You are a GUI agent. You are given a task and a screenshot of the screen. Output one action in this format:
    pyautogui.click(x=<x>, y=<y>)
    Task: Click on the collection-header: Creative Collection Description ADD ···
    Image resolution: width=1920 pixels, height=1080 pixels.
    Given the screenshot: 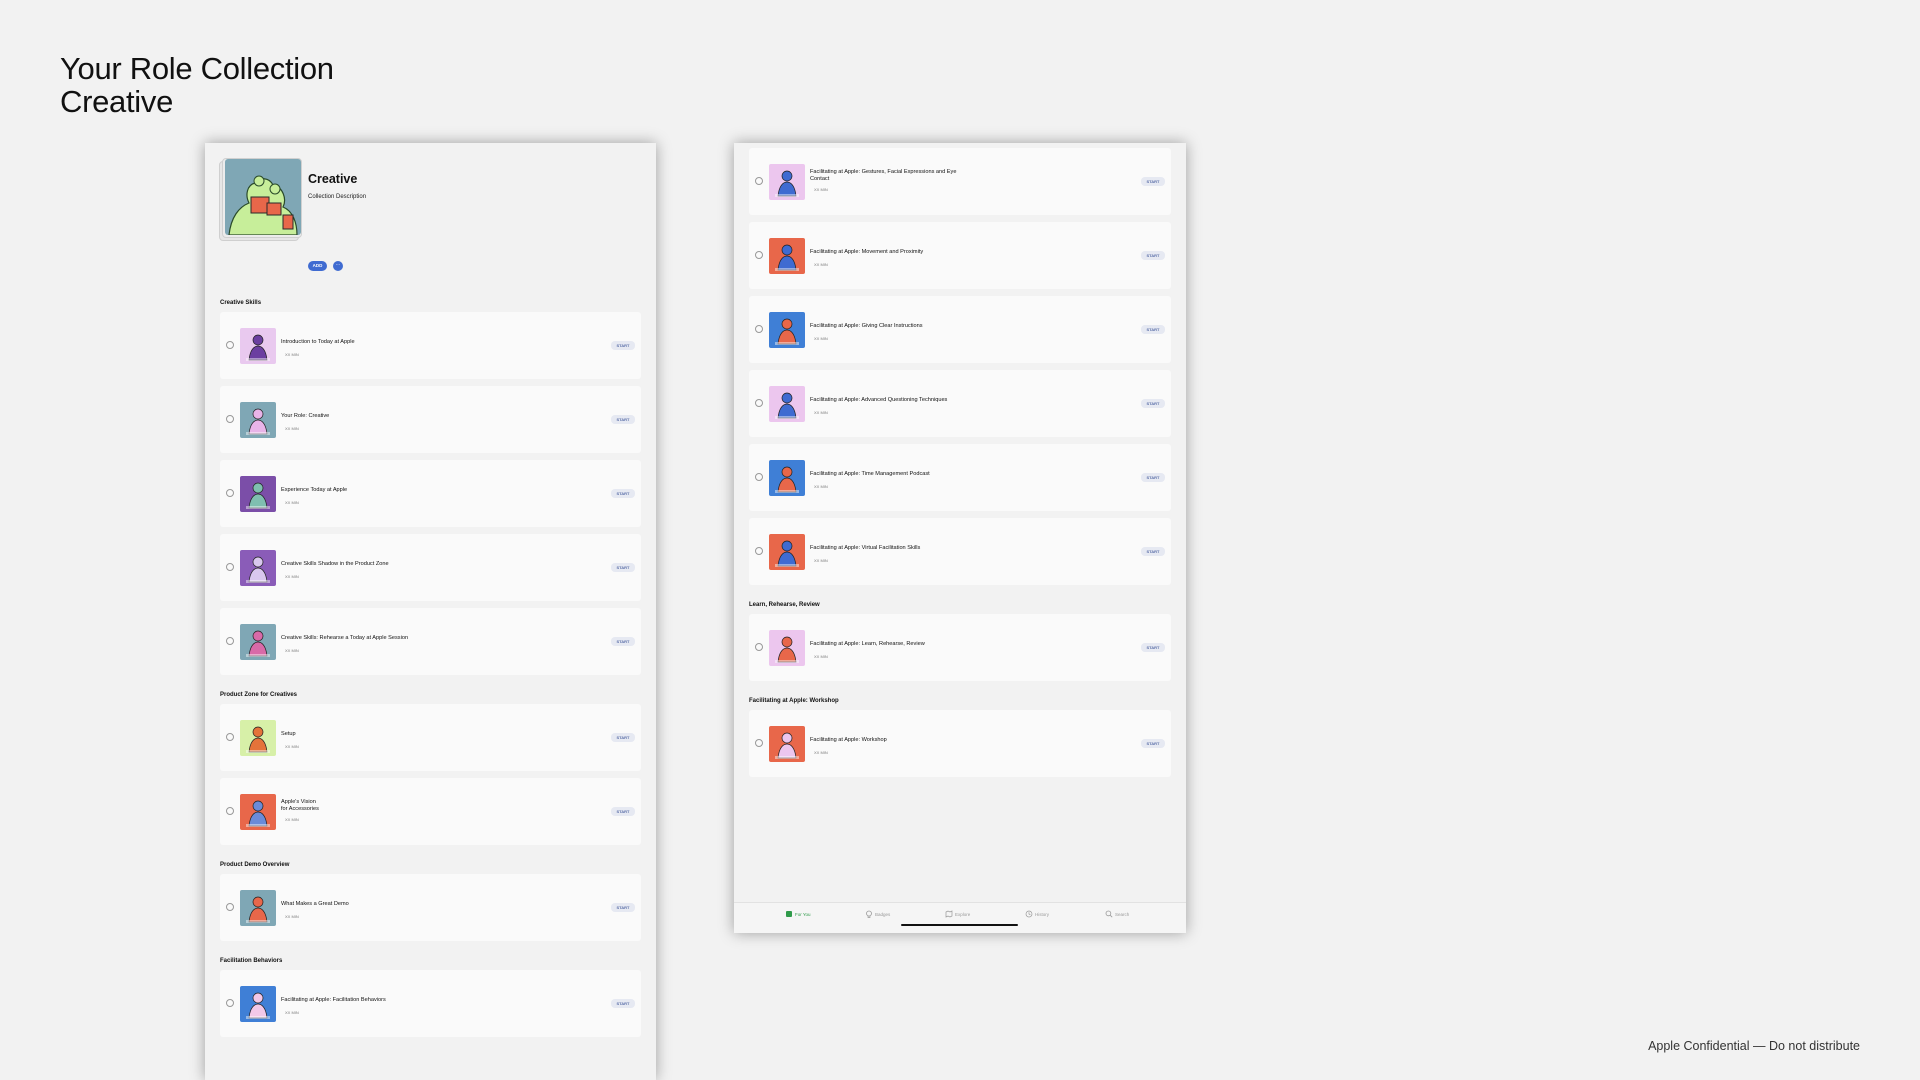 What is the action you would take?
    pyautogui.click(x=430, y=216)
    